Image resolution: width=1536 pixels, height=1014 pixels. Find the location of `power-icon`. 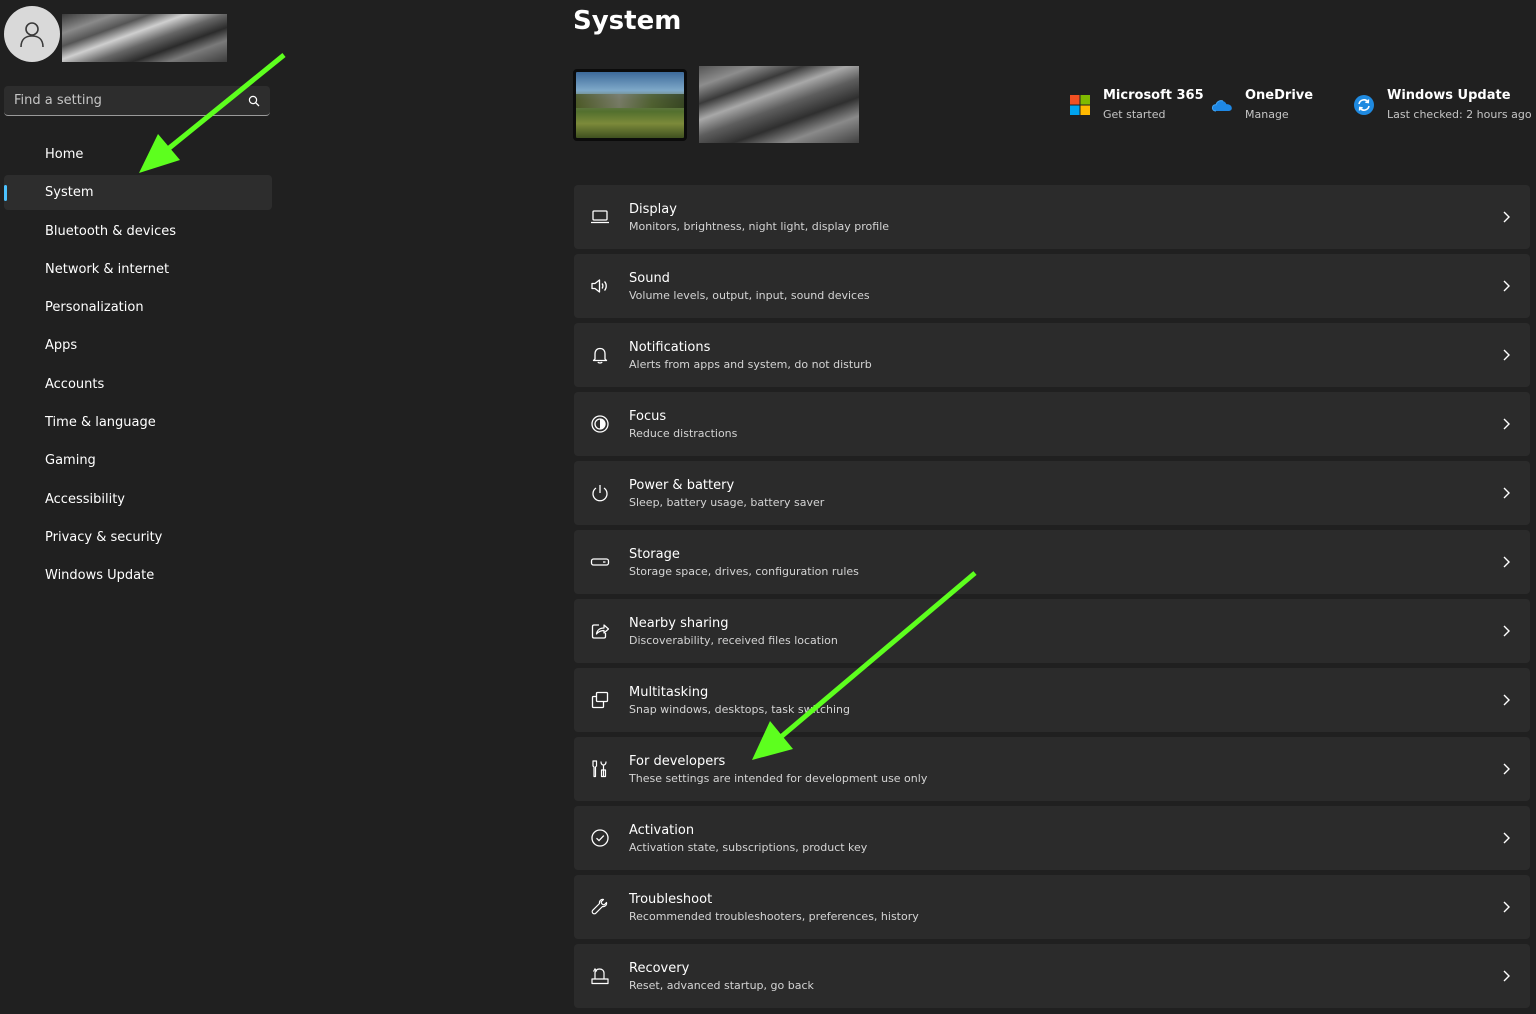

power-icon is located at coordinates (600, 493).